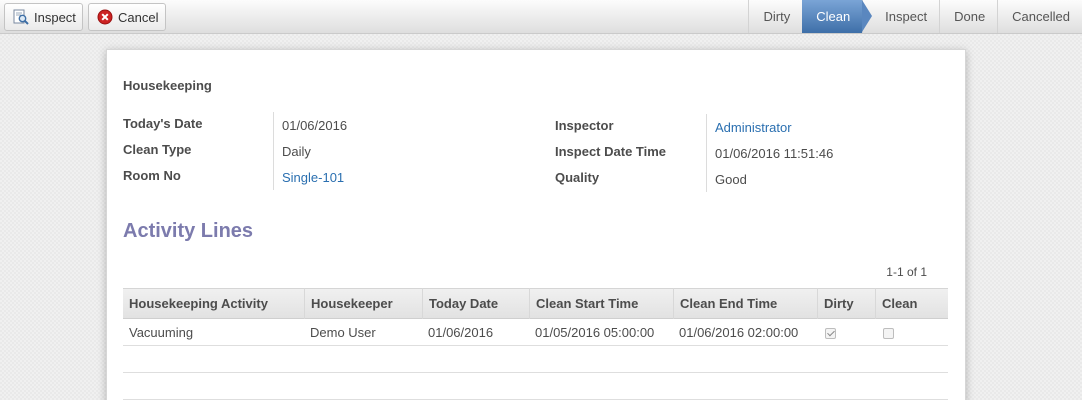  Describe the element at coordinates (731, 179) in the screenshot. I see `quality-value: Good` at that location.